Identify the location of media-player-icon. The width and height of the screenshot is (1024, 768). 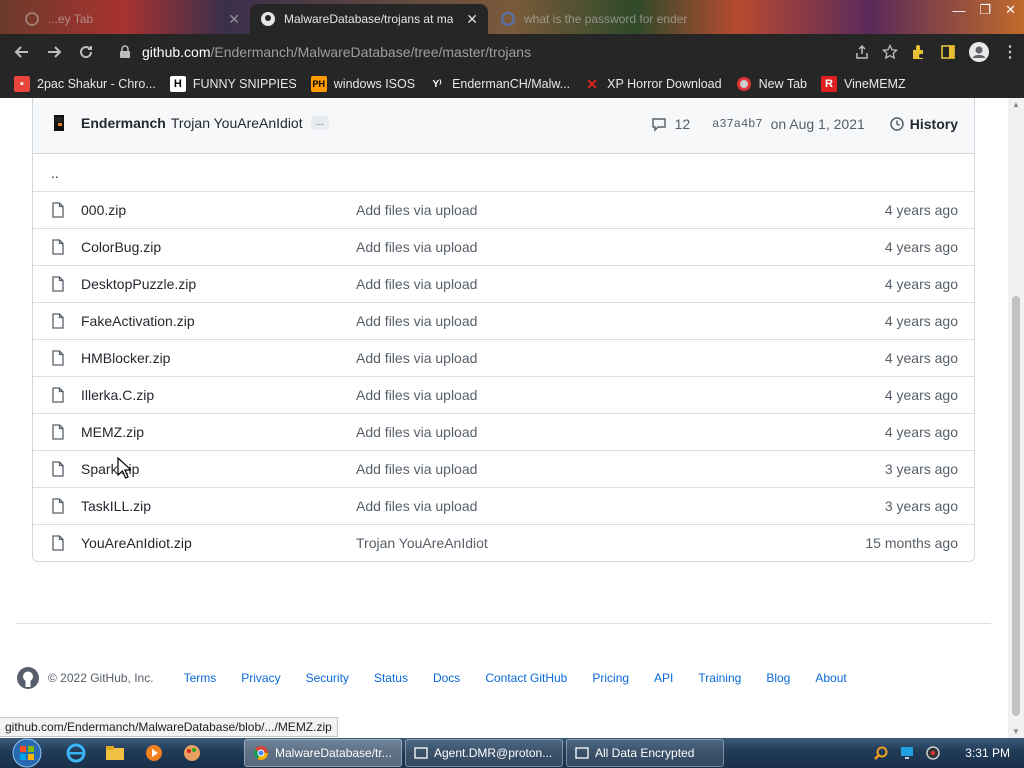
(154, 753).